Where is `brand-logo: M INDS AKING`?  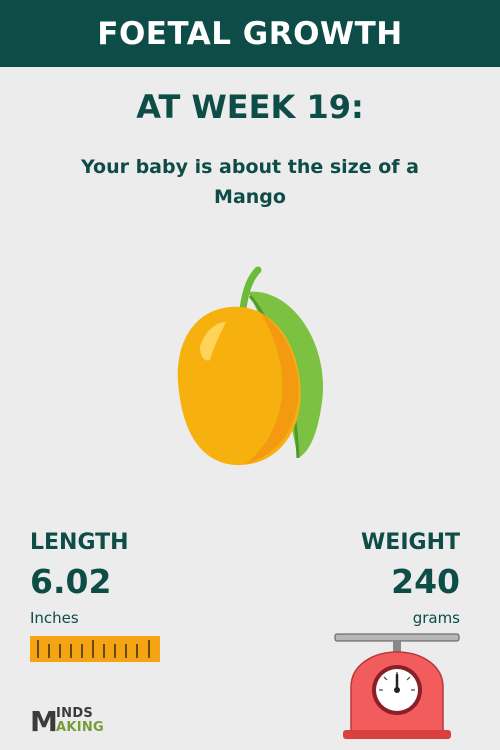 brand-logo: M INDS AKING is located at coordinates (70, 721).